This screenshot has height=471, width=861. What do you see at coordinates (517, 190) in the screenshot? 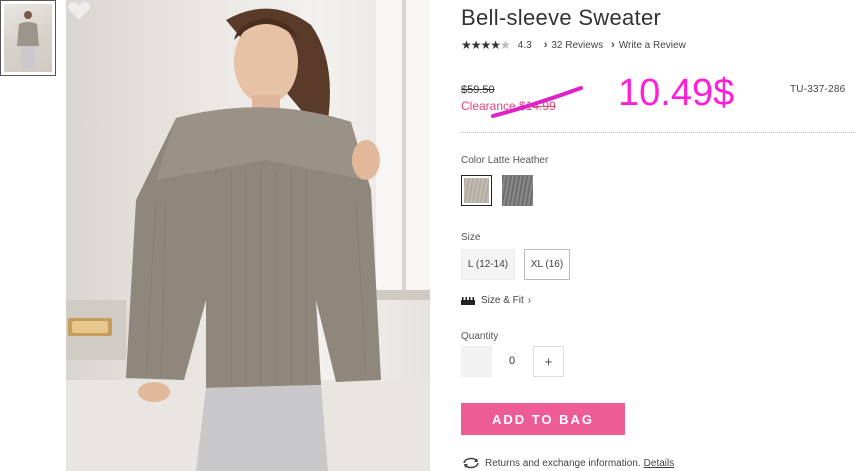
I see `color-swatch-gray` at bounding box center [517, 190].